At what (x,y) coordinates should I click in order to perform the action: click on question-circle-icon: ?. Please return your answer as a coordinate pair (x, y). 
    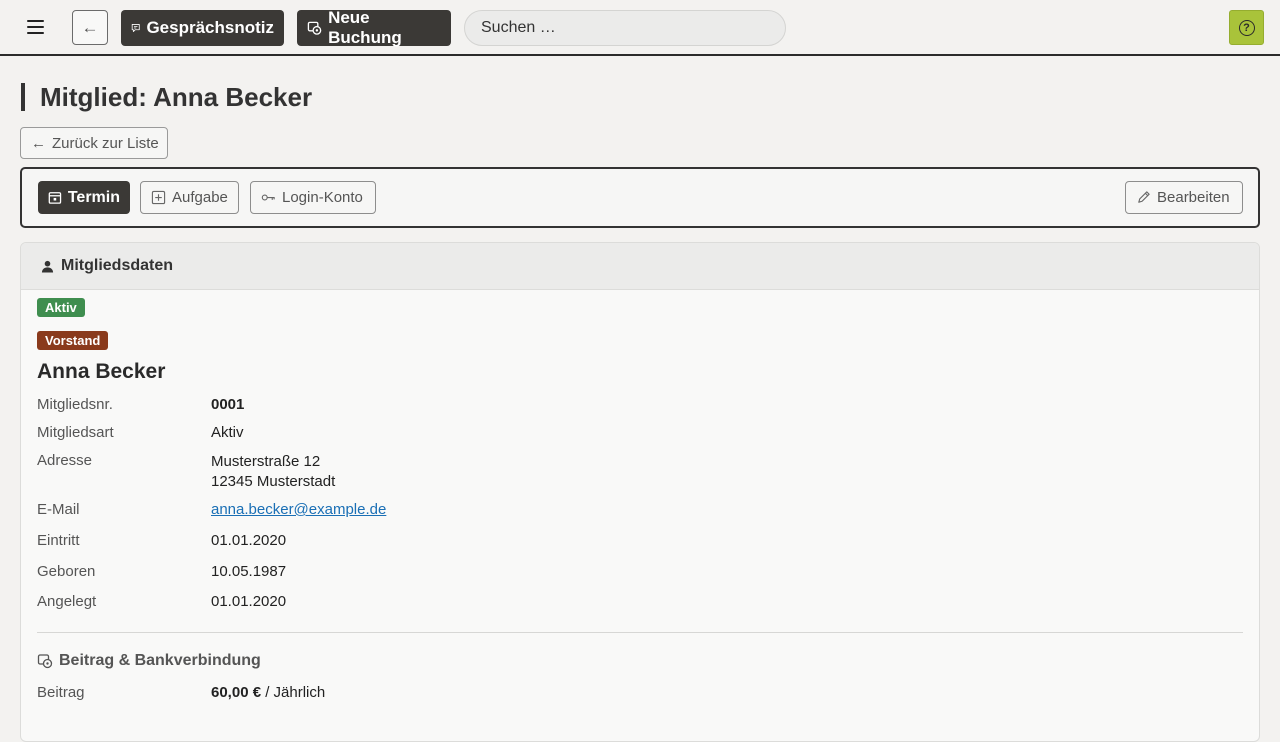
    Looking at the image, I should click on (1246, 27).